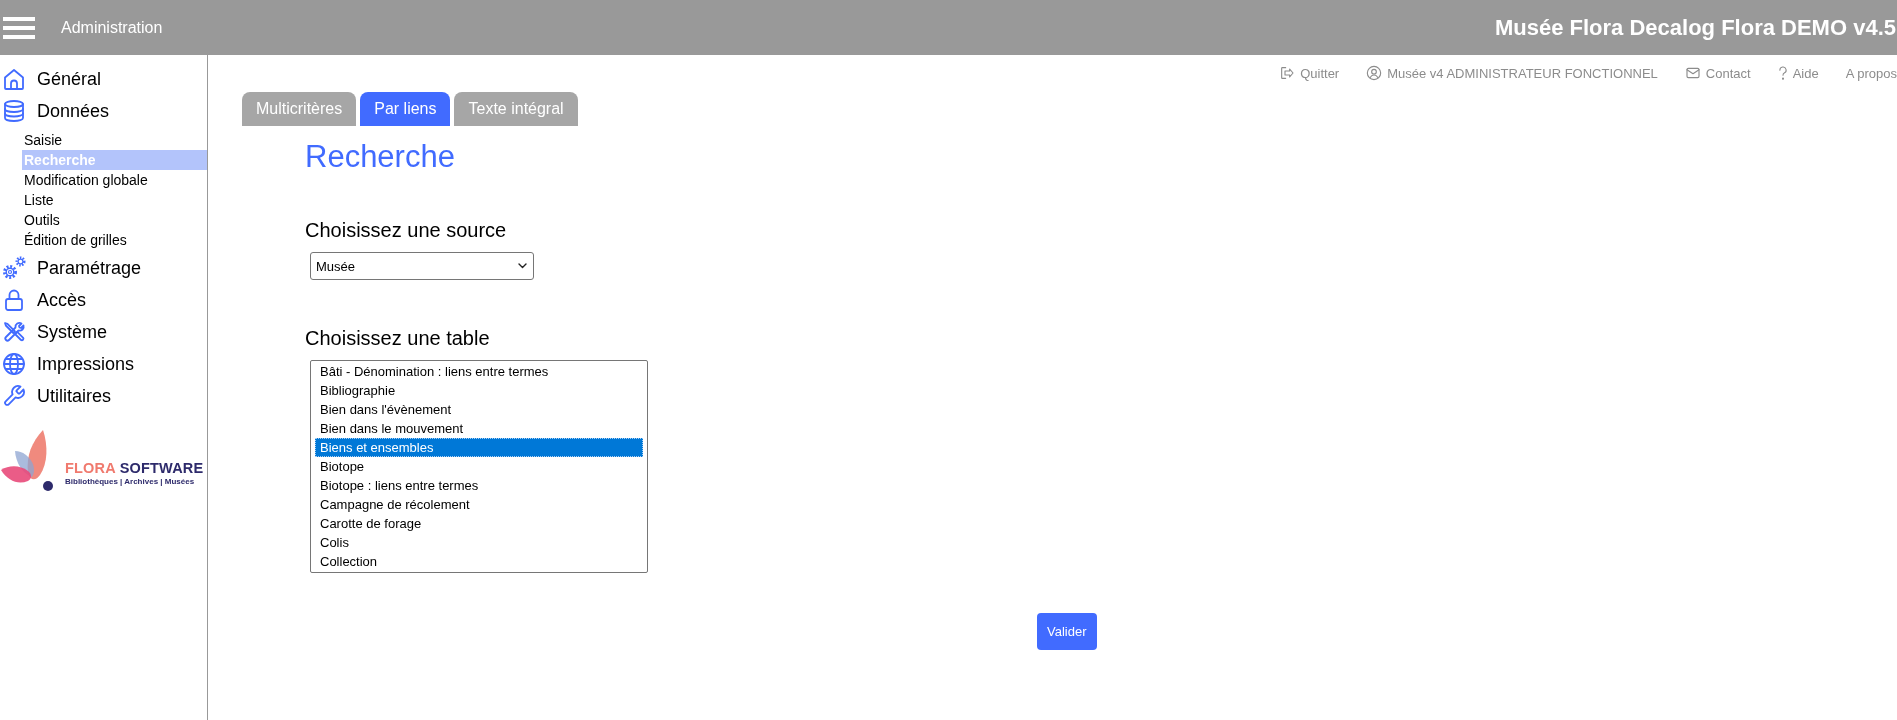  Describe the element at coordinates (103, 111) in the screenshot. I see `nav-item: Données` at that location.